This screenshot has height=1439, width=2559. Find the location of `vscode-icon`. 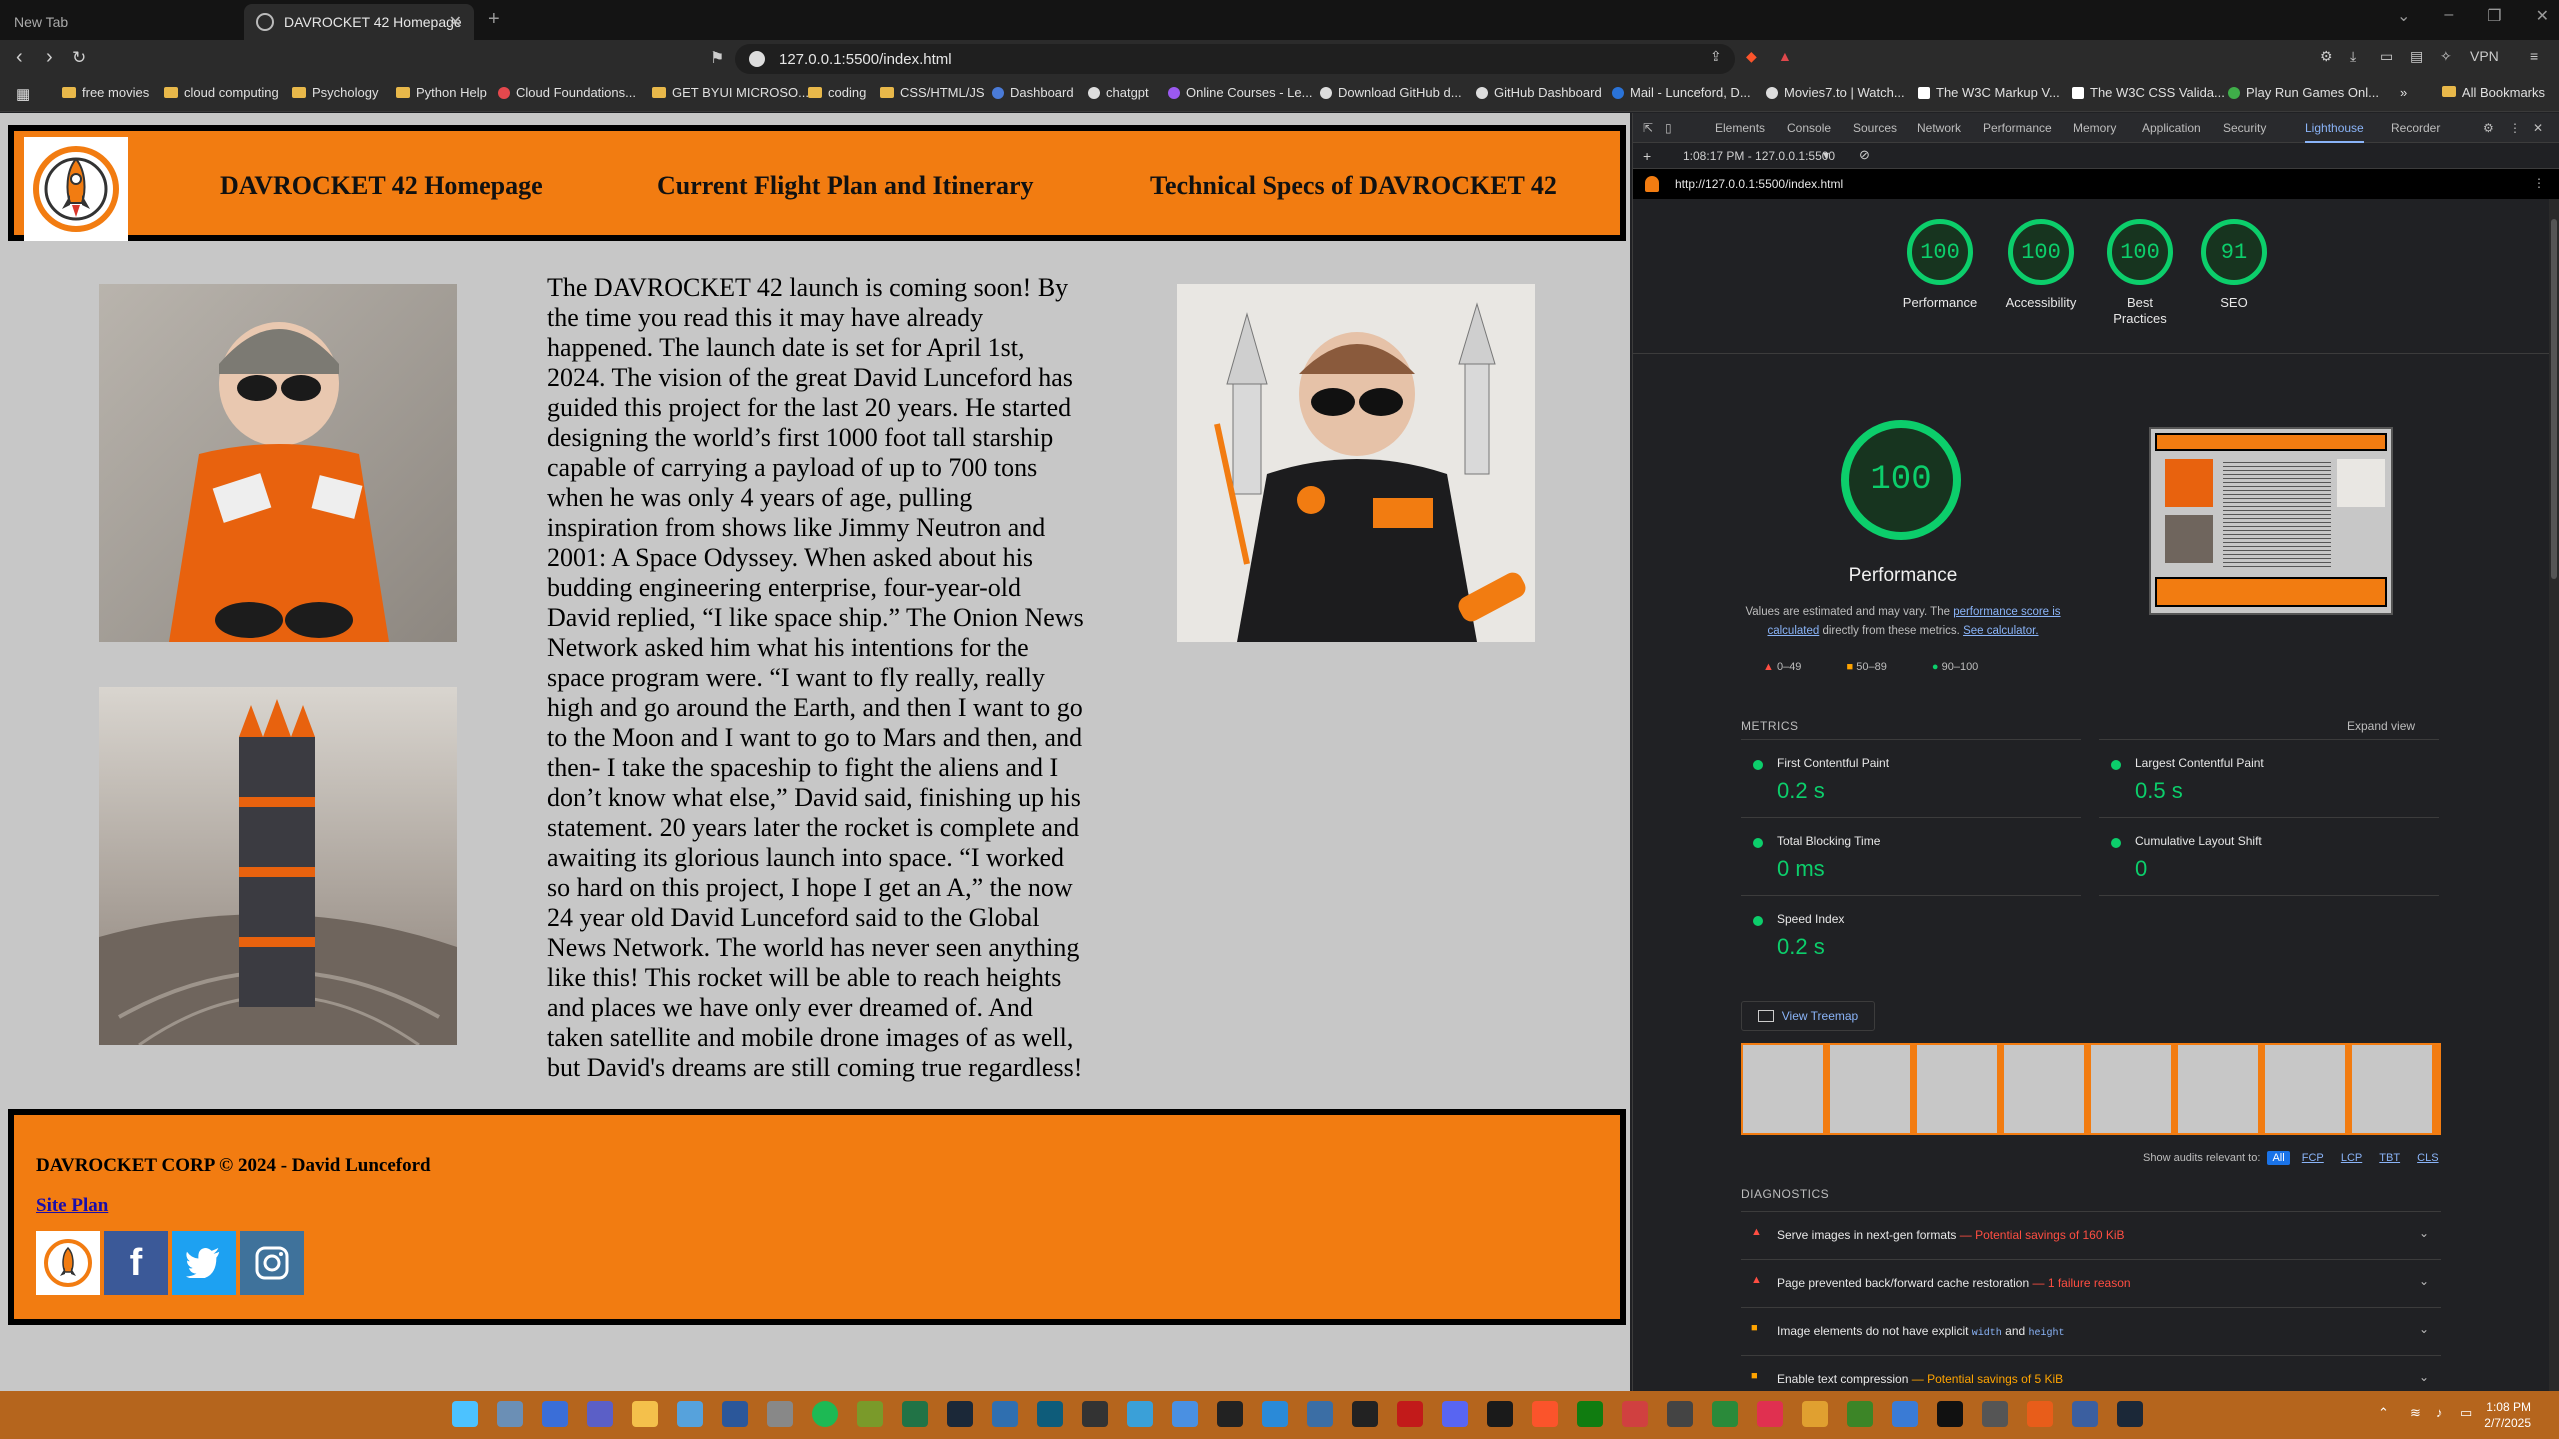

vscode-icon is located at coordinates (1275, 1414).